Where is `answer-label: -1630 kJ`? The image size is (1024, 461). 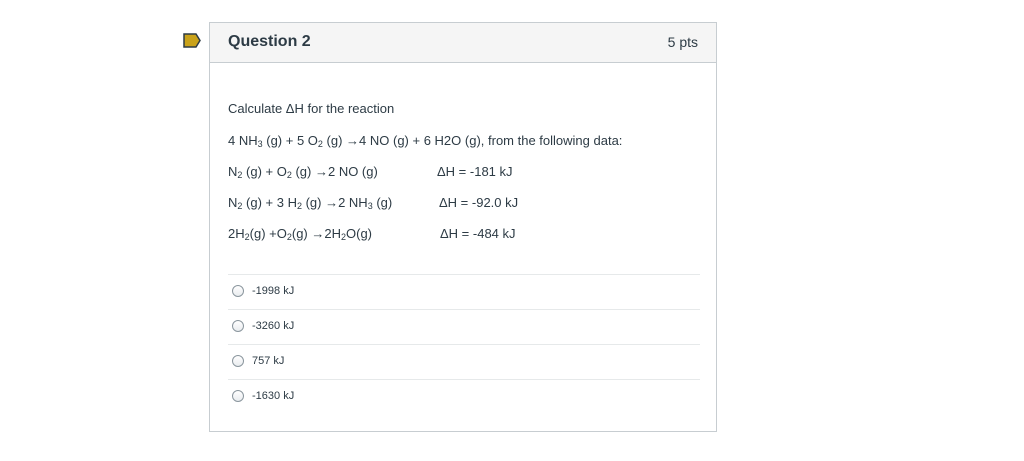
answer-label: -1630 kJ is located at coordinates (273, 396).